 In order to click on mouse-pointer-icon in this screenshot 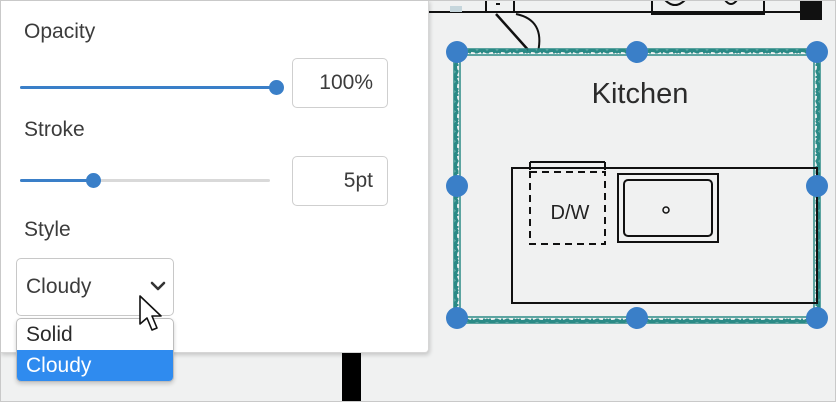, I will do `click(150, 313)`.